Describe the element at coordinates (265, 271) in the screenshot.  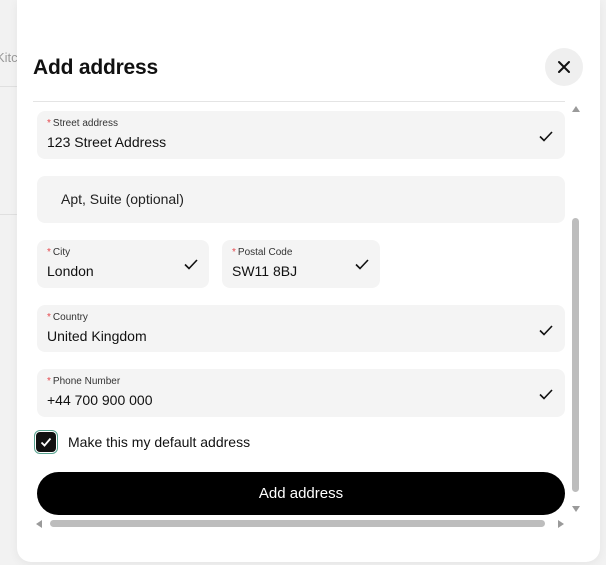
I see `postal-code-value: SW11 8BJ` at that location.